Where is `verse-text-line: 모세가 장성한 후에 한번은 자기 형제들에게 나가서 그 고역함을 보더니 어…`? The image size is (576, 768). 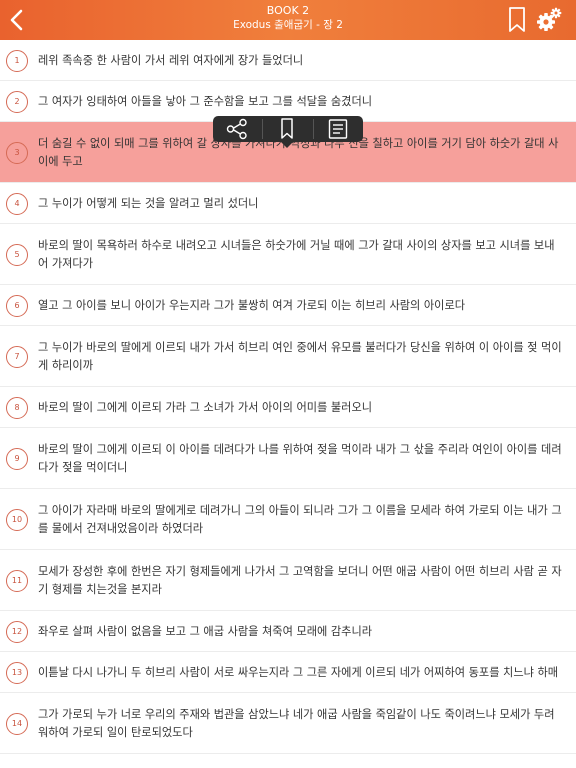
verse-text-line: 모세가 장성한 후에 한번은 자기 형제들에게 나가서 그 고역함을 보더니 어… is located at coordinates (300, 571).